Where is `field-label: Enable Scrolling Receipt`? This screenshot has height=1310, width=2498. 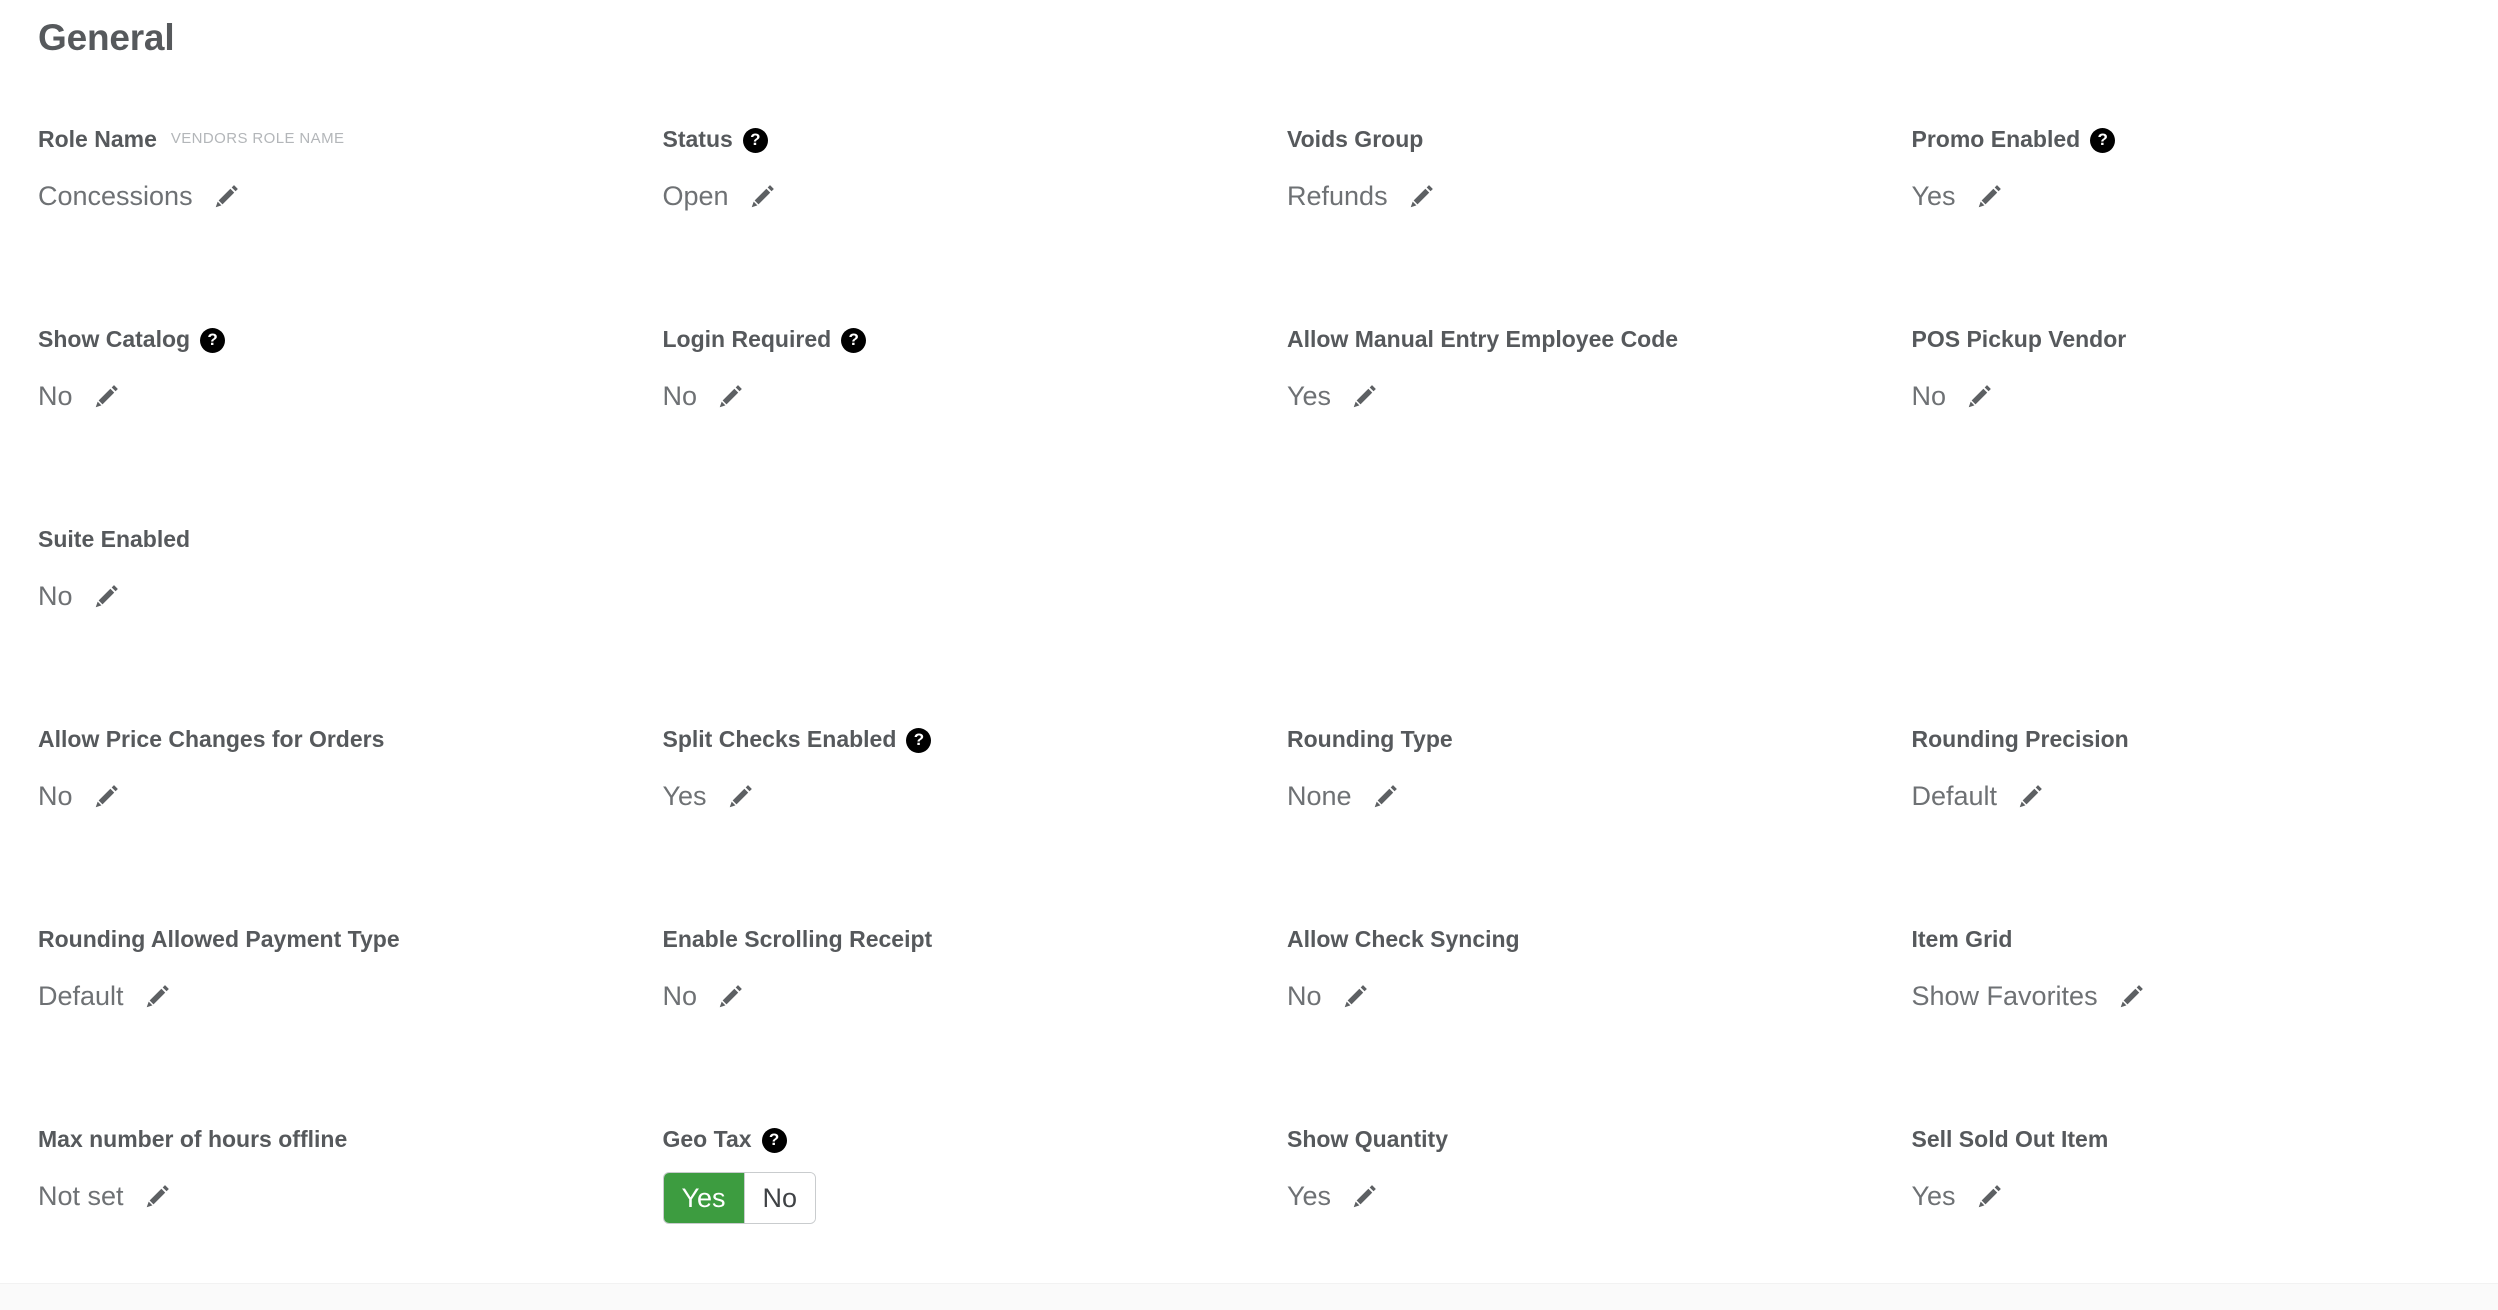 field-label: Enable Scrolling Receipt is located at coordinates (956, 939).